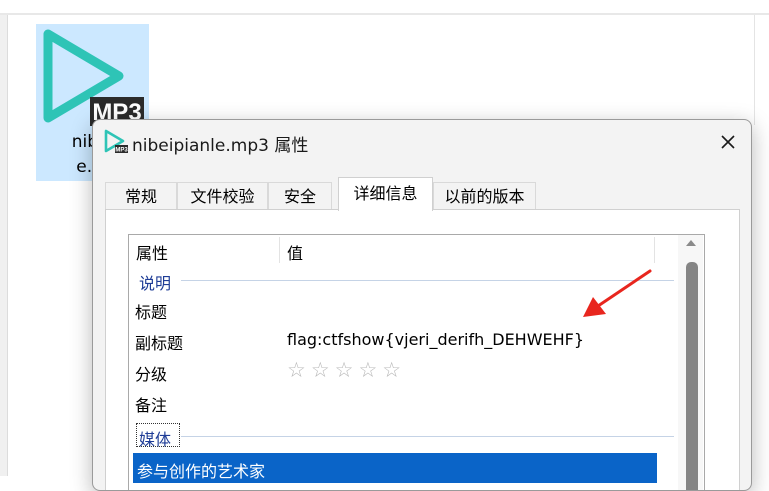  Describe the element at coordinates (116, 141) in the screenshot. I see `mp3-file-small-icon: MP3` at that location.